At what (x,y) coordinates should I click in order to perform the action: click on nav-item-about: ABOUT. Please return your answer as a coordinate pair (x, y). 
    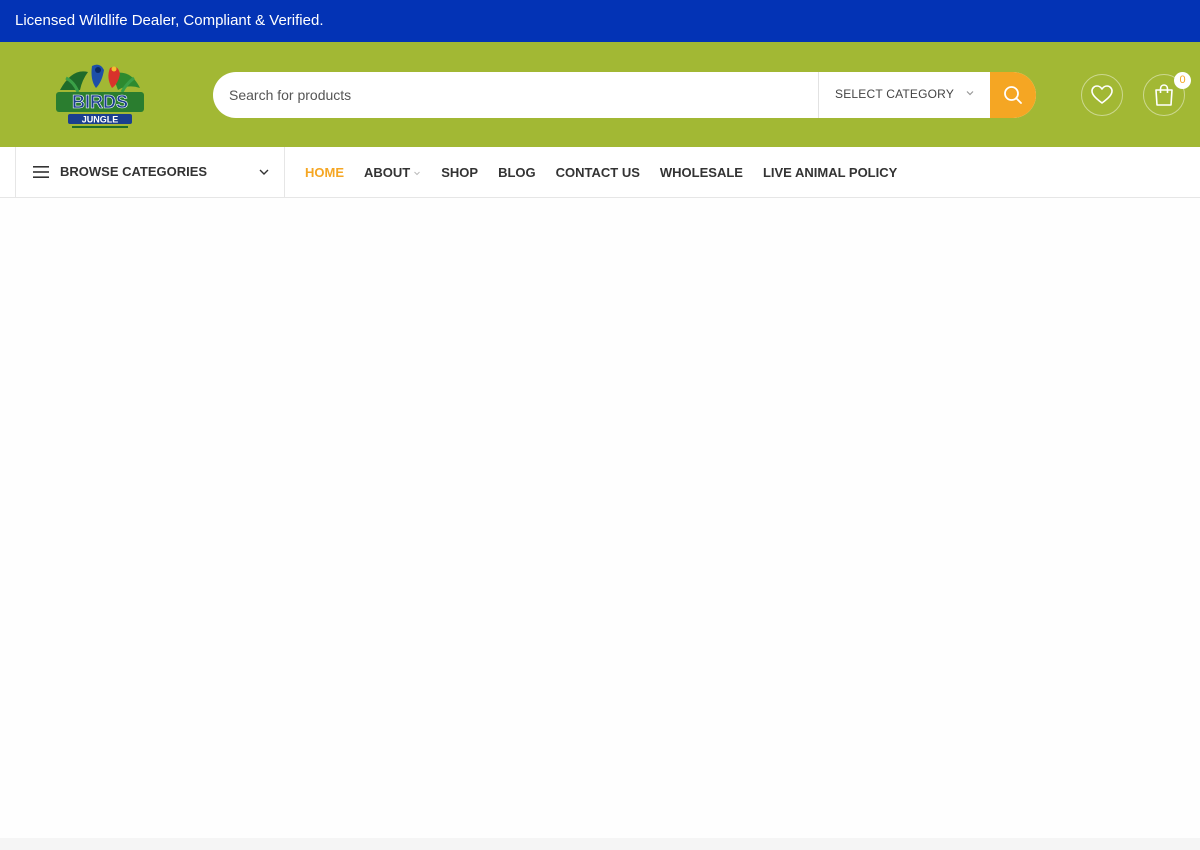
    Looking at the image, I should click on (392, 172).